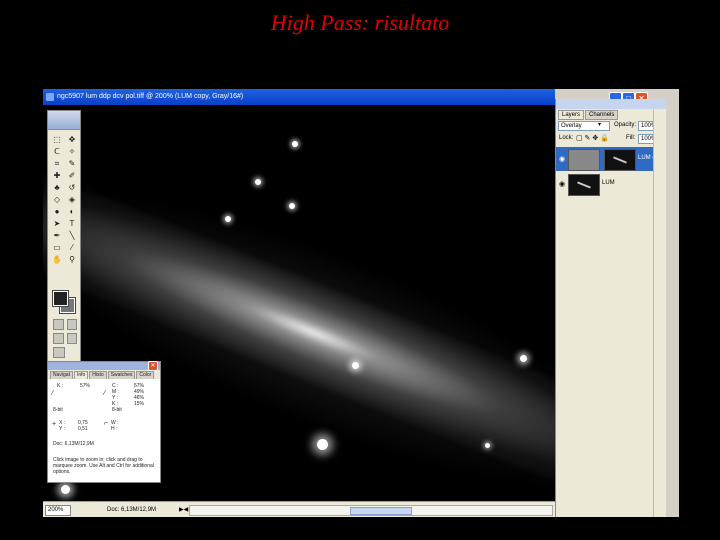 The height and width of the screenshot is (540, 720). Describe the element at coordinates (139, 404) in the screenshot. I see `info-k2-value: 15%` at that location.